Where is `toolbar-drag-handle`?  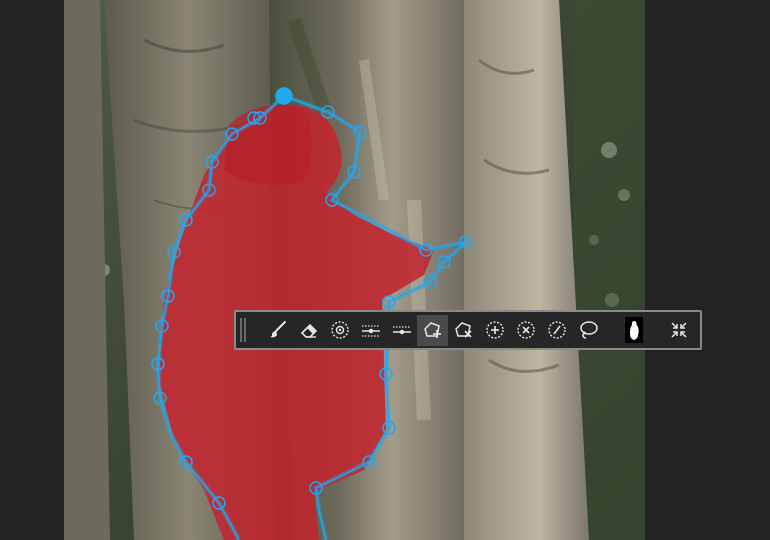 toolbar-drag-handle is located at coordinates (243, 330).